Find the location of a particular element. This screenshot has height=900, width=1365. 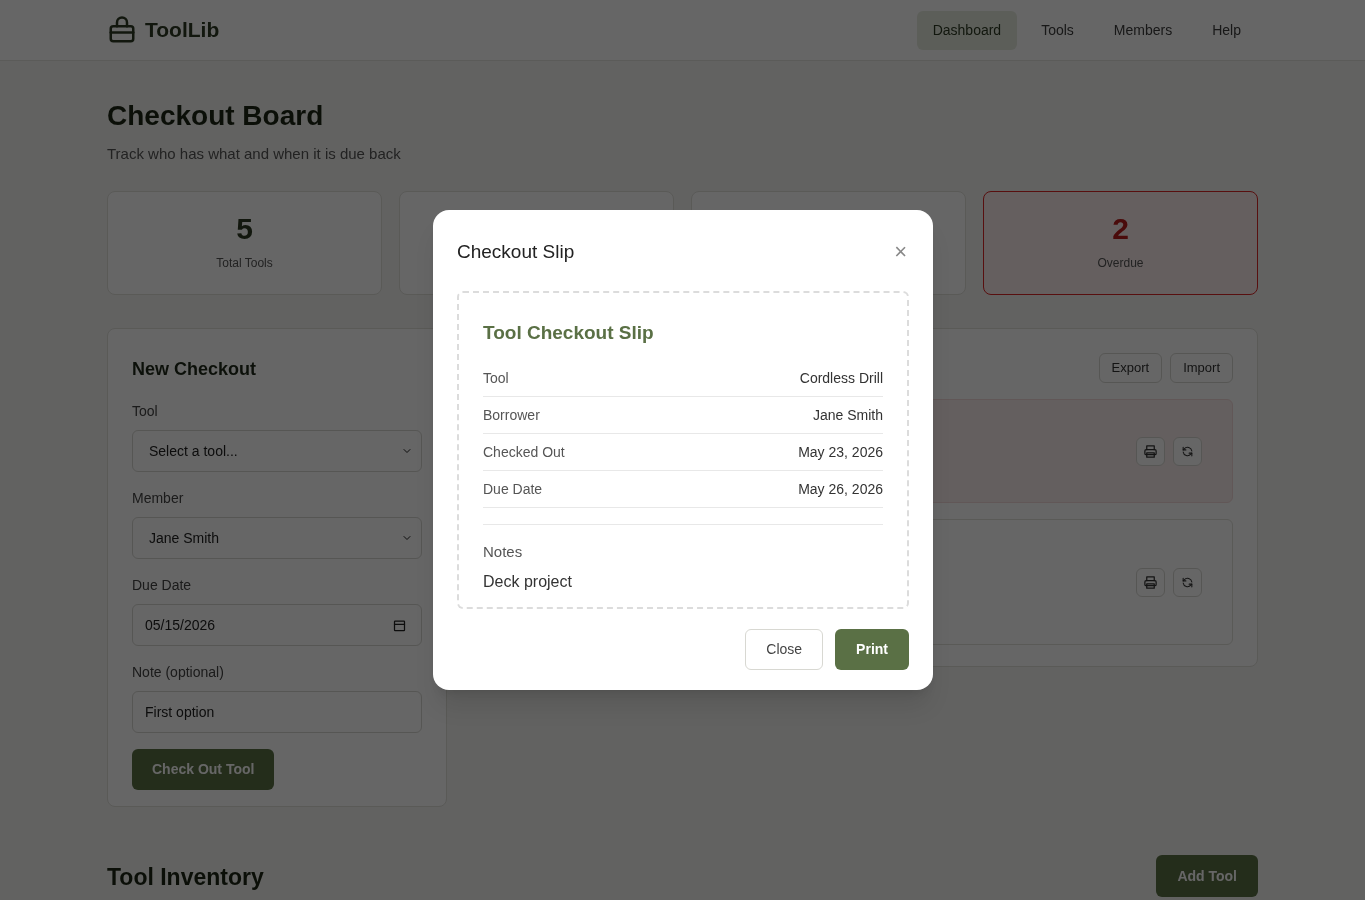

page-title: Checkout Board is located at coordinates (216, 116).